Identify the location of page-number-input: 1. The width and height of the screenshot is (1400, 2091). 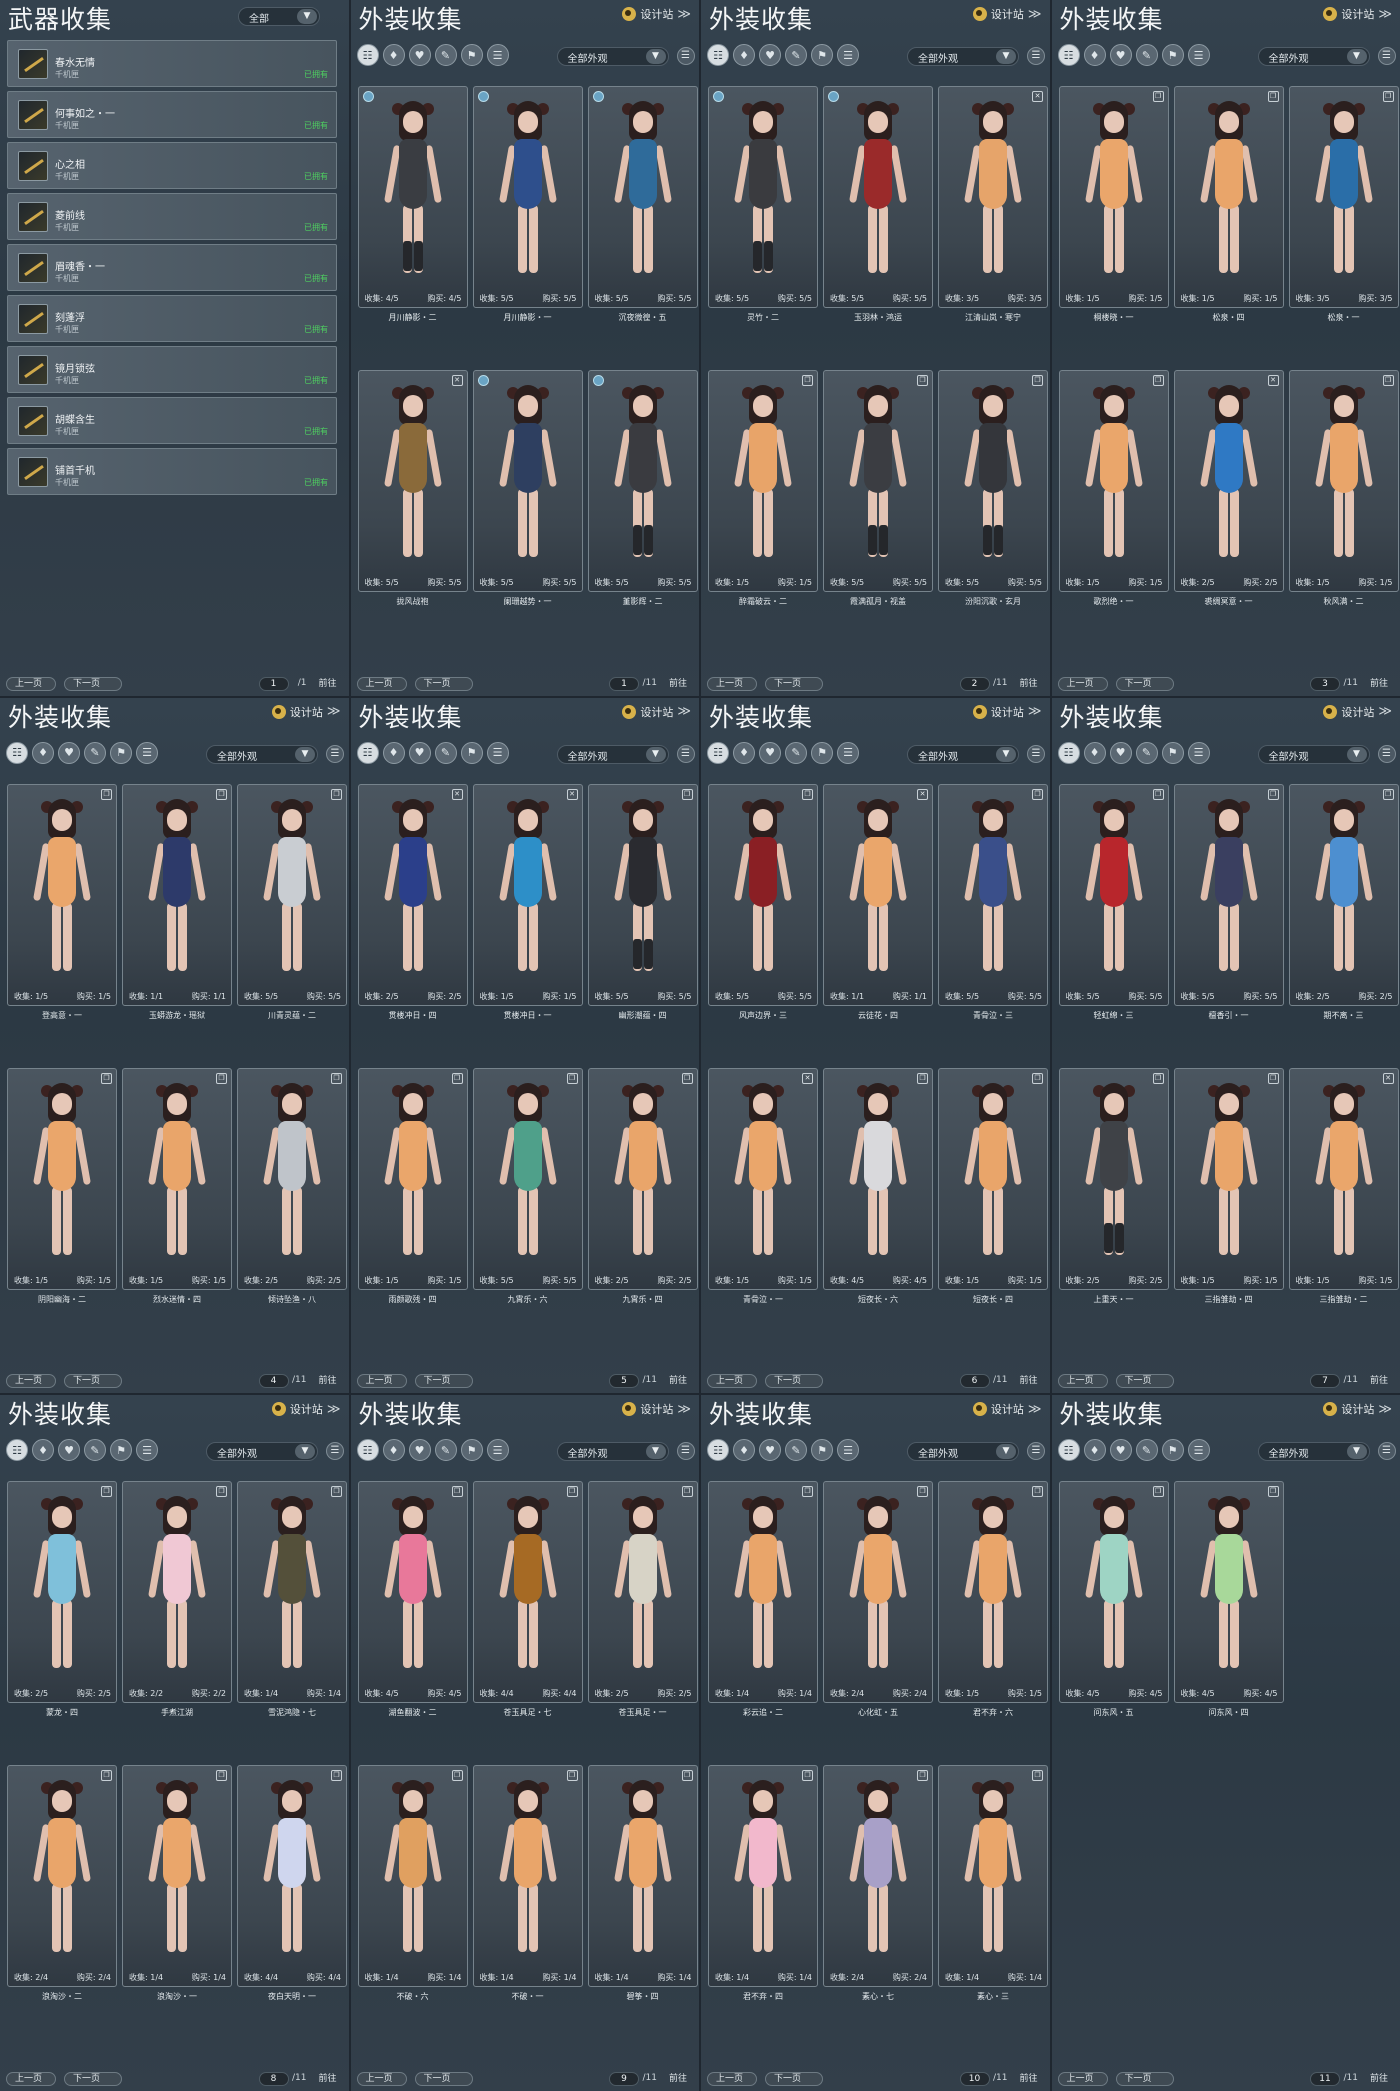
(624, 683).